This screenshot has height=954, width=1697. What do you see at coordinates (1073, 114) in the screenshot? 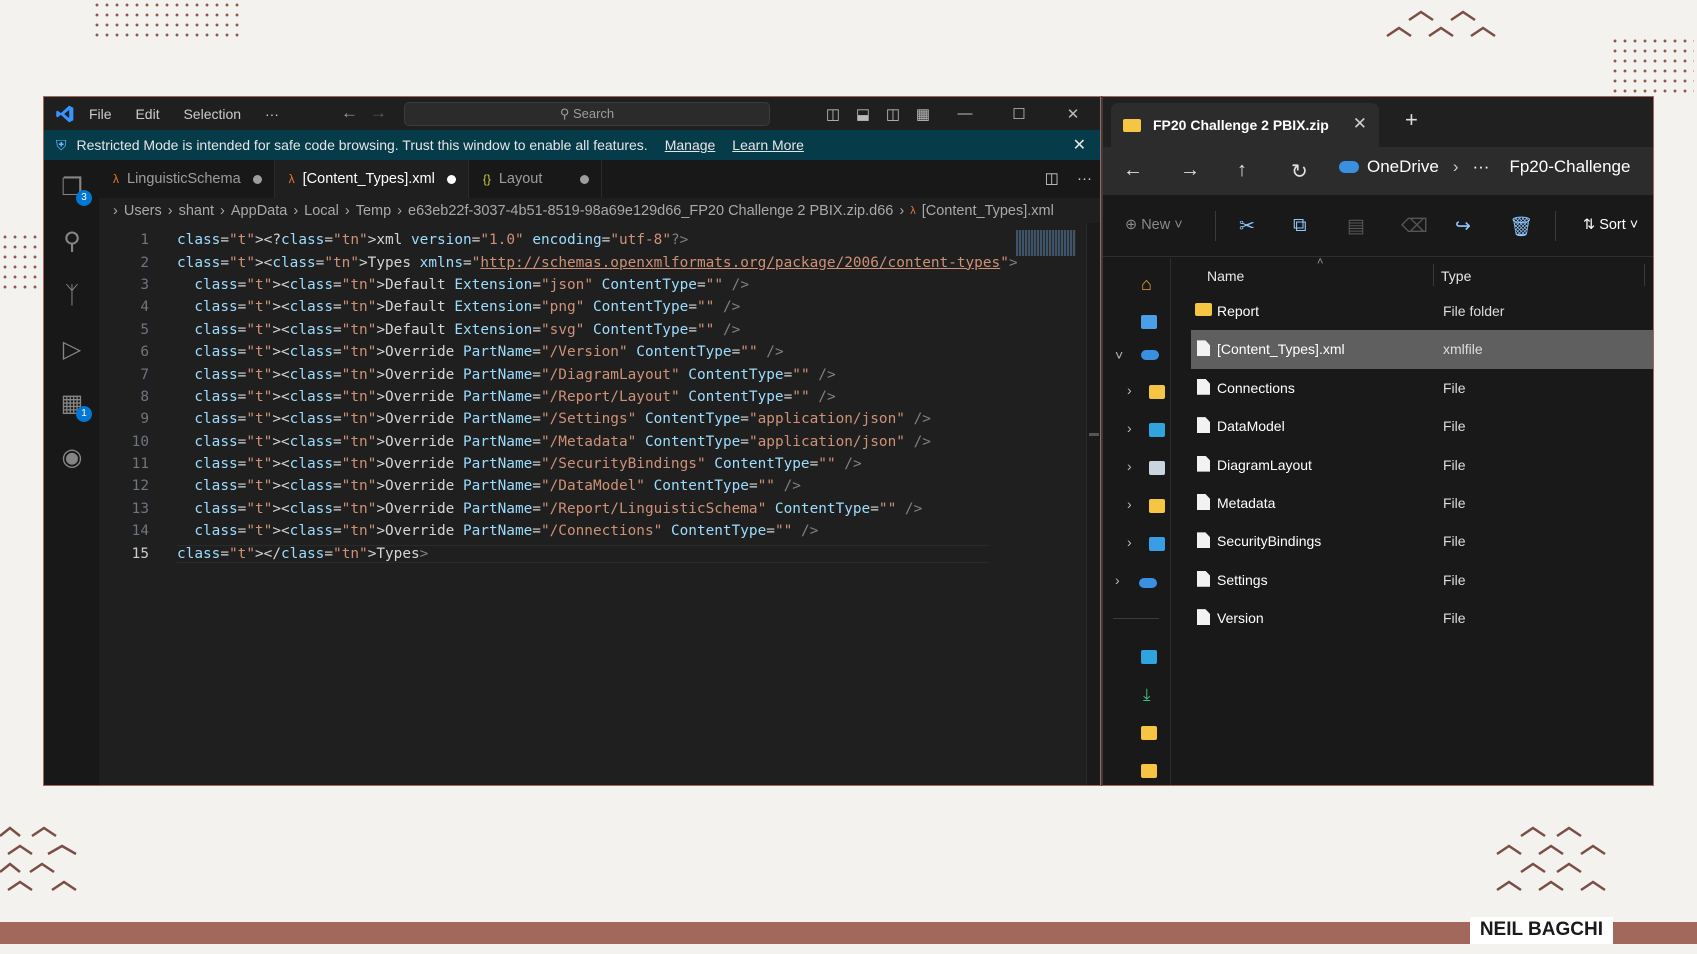
I see `close-window-icon: ✕` at bounding box center [1073, 114].